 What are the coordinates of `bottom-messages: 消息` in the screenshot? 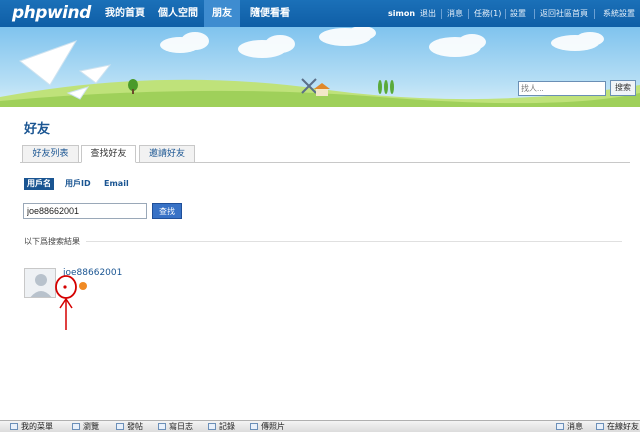 It's located at (569, 426).